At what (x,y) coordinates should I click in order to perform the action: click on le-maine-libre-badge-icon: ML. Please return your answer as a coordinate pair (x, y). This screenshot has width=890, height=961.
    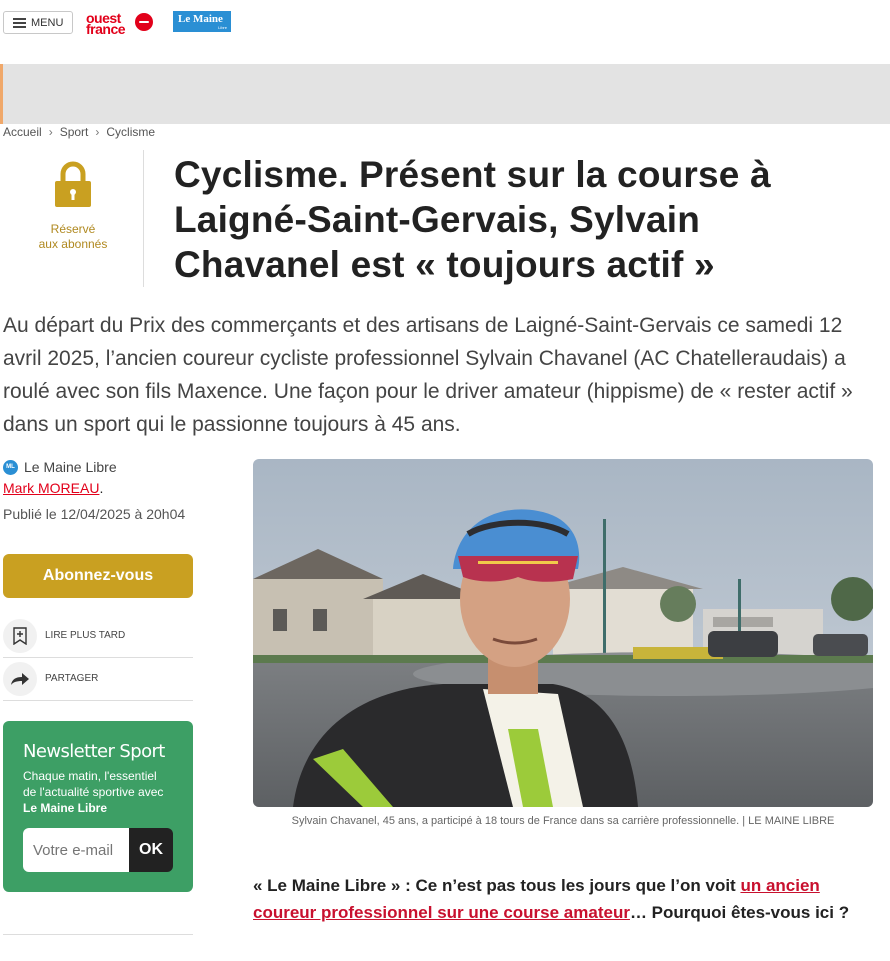
    Looking at the image, I should click on (10, 467).